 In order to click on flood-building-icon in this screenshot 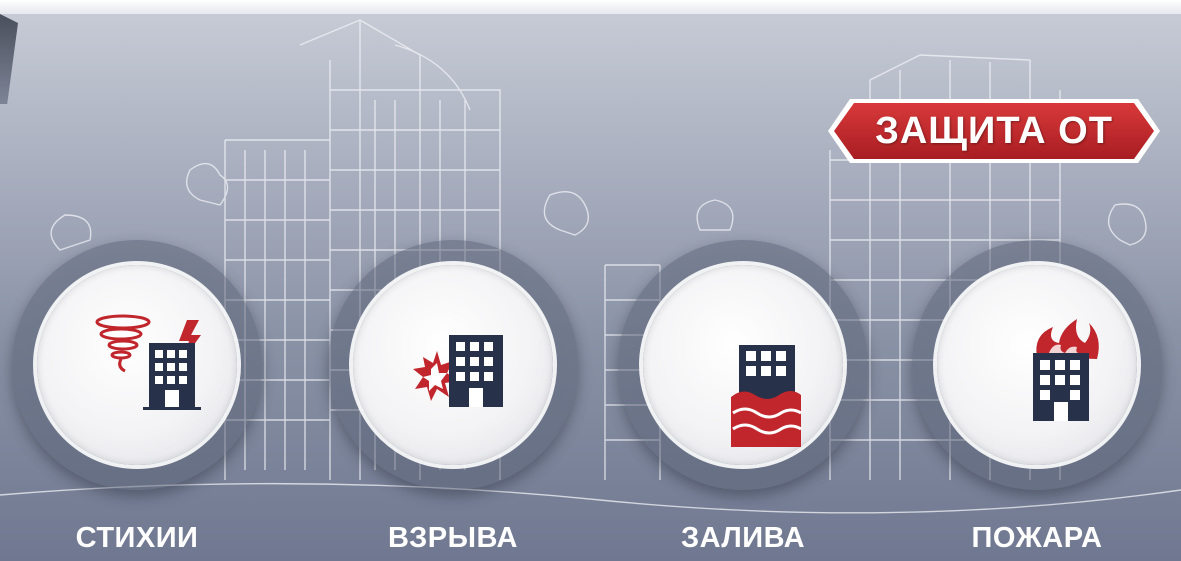, I will do `click(766, 396)`.